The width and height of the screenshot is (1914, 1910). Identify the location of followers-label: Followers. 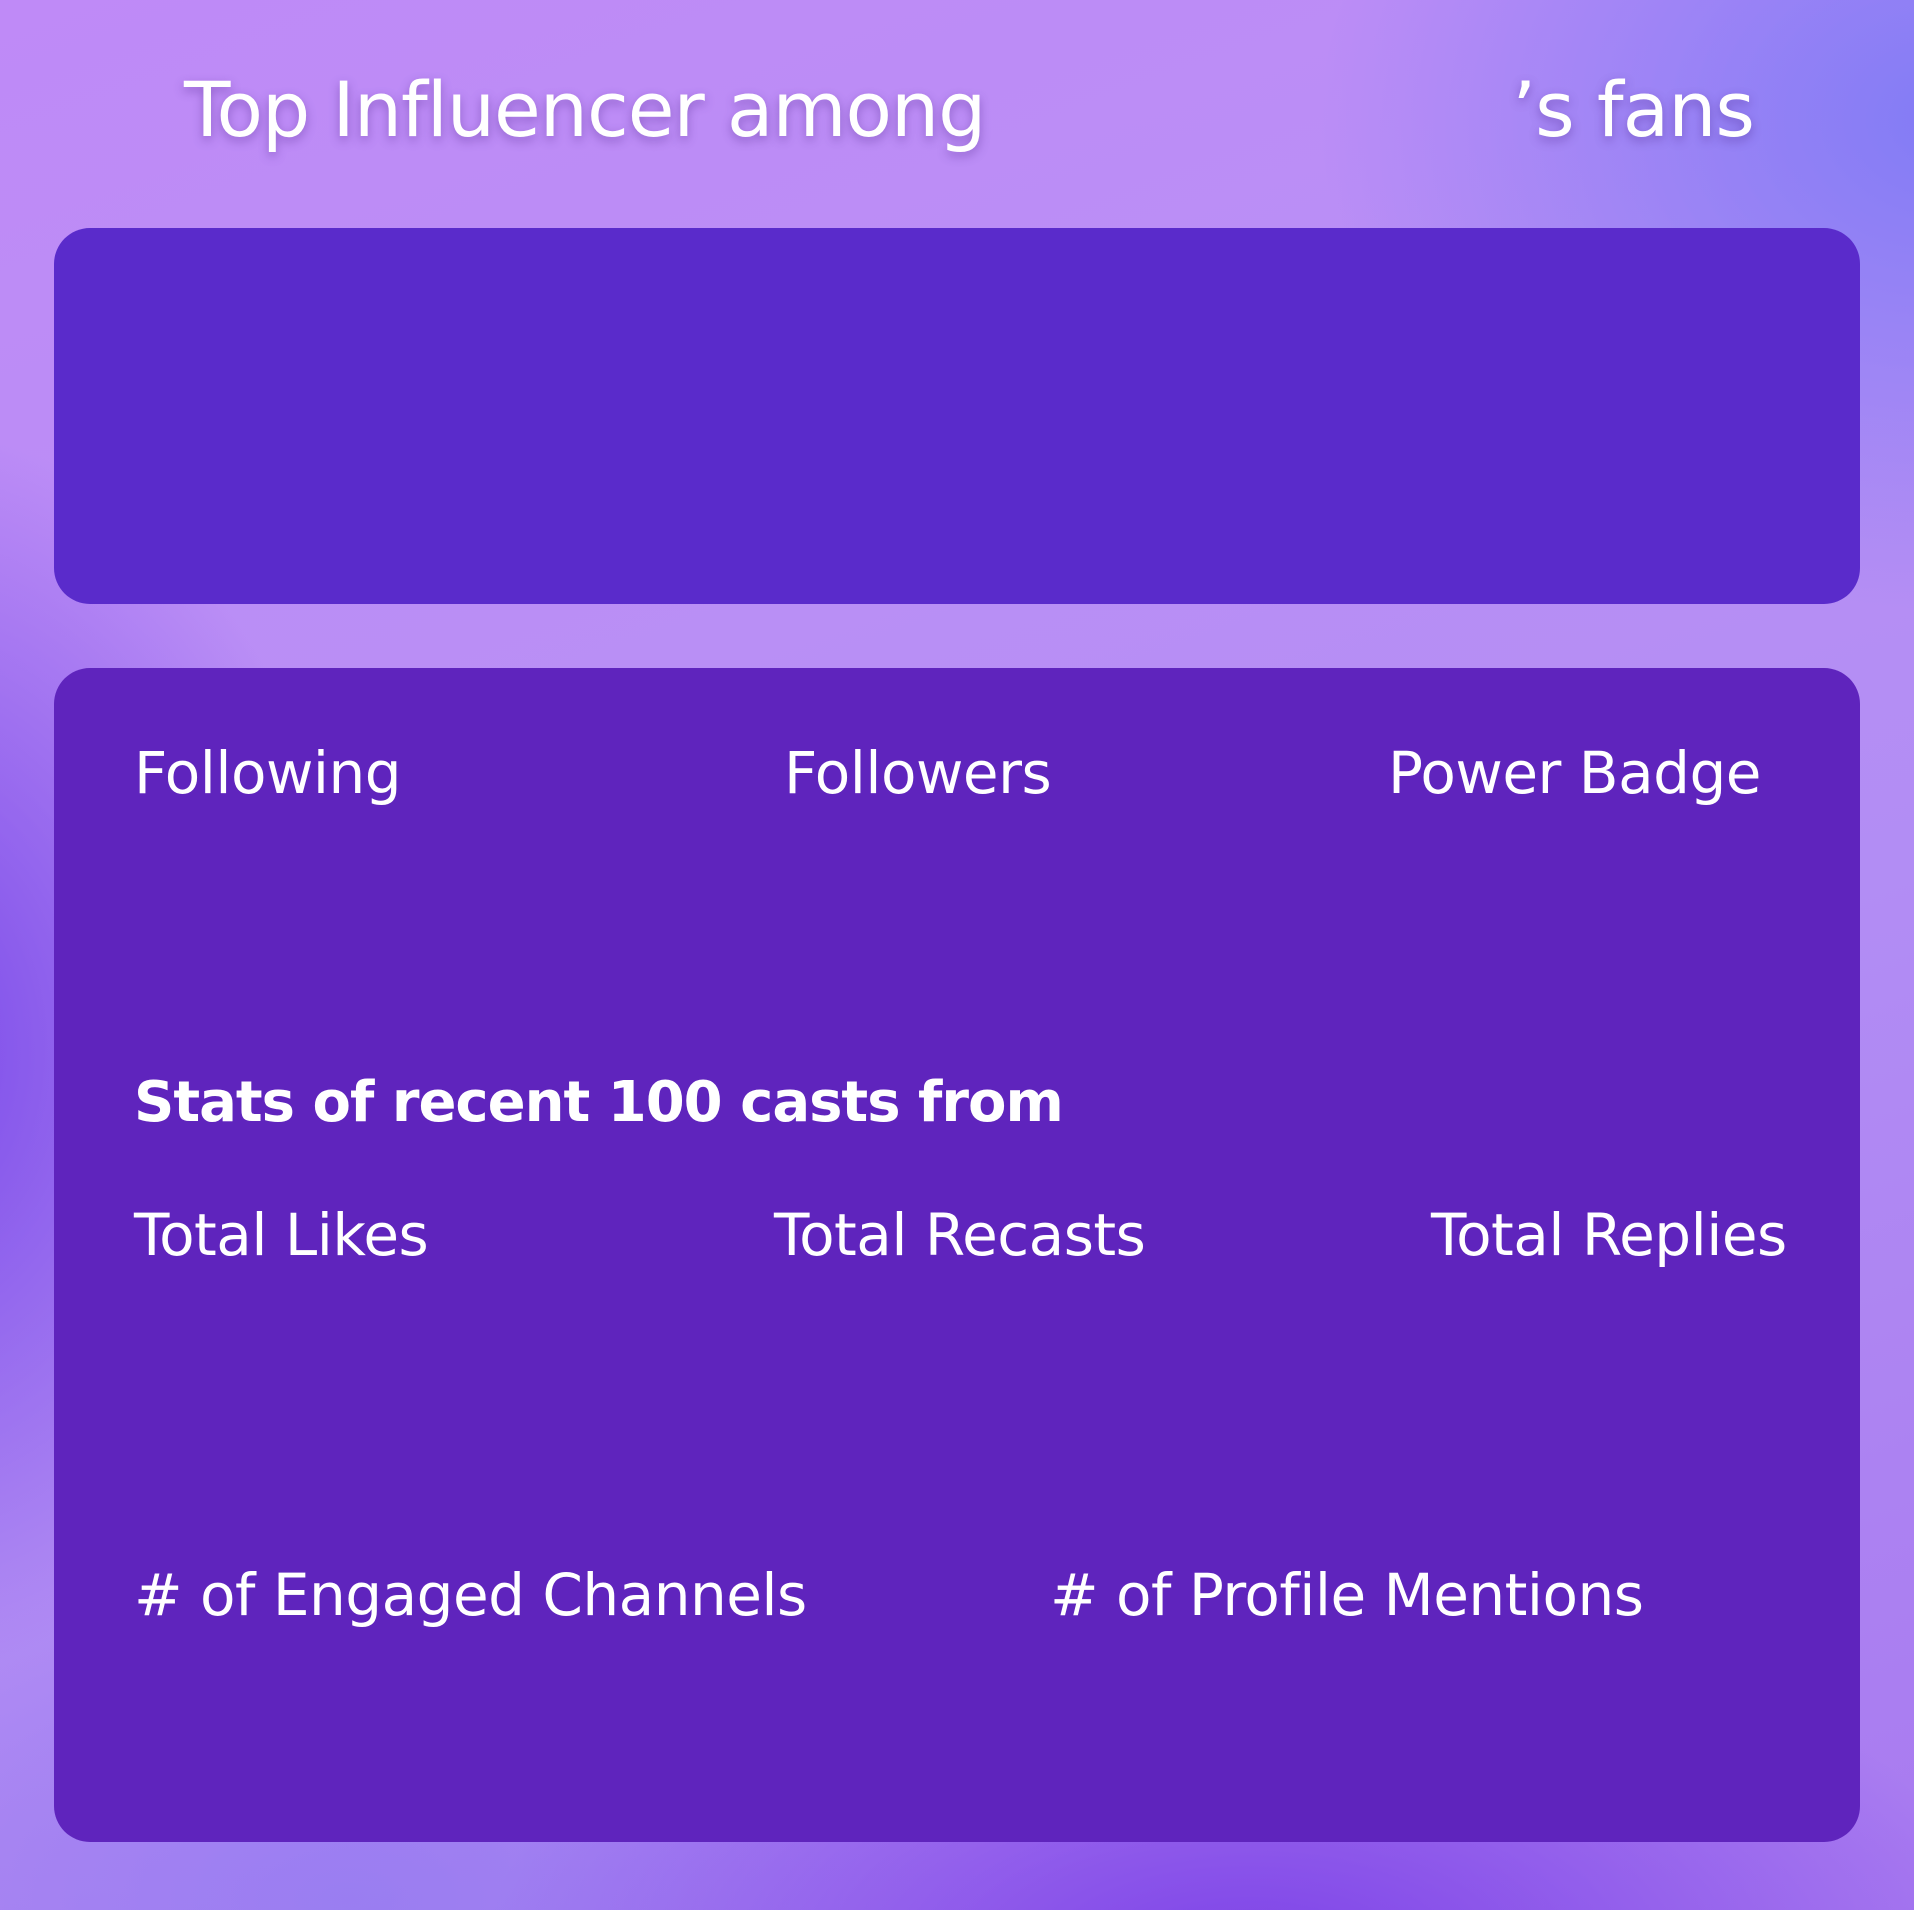
(918, 773).